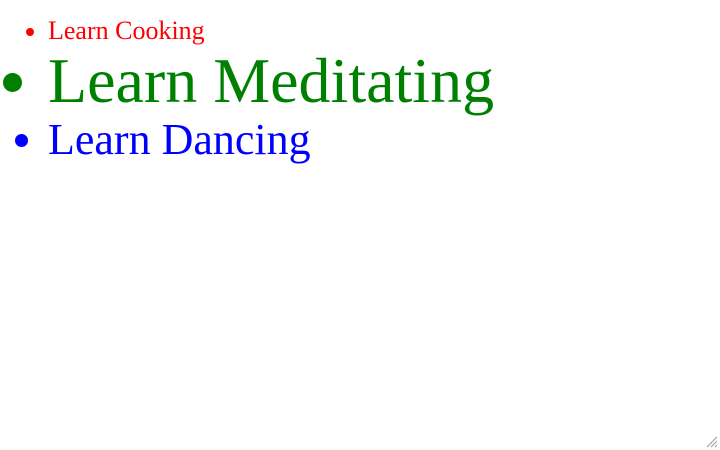 The height and width of the screenshot is (450, 720). Describe the element at coordinates (271, 139) in the screenshot. I see `list-item-dancing: Learn Dancing` at that location.